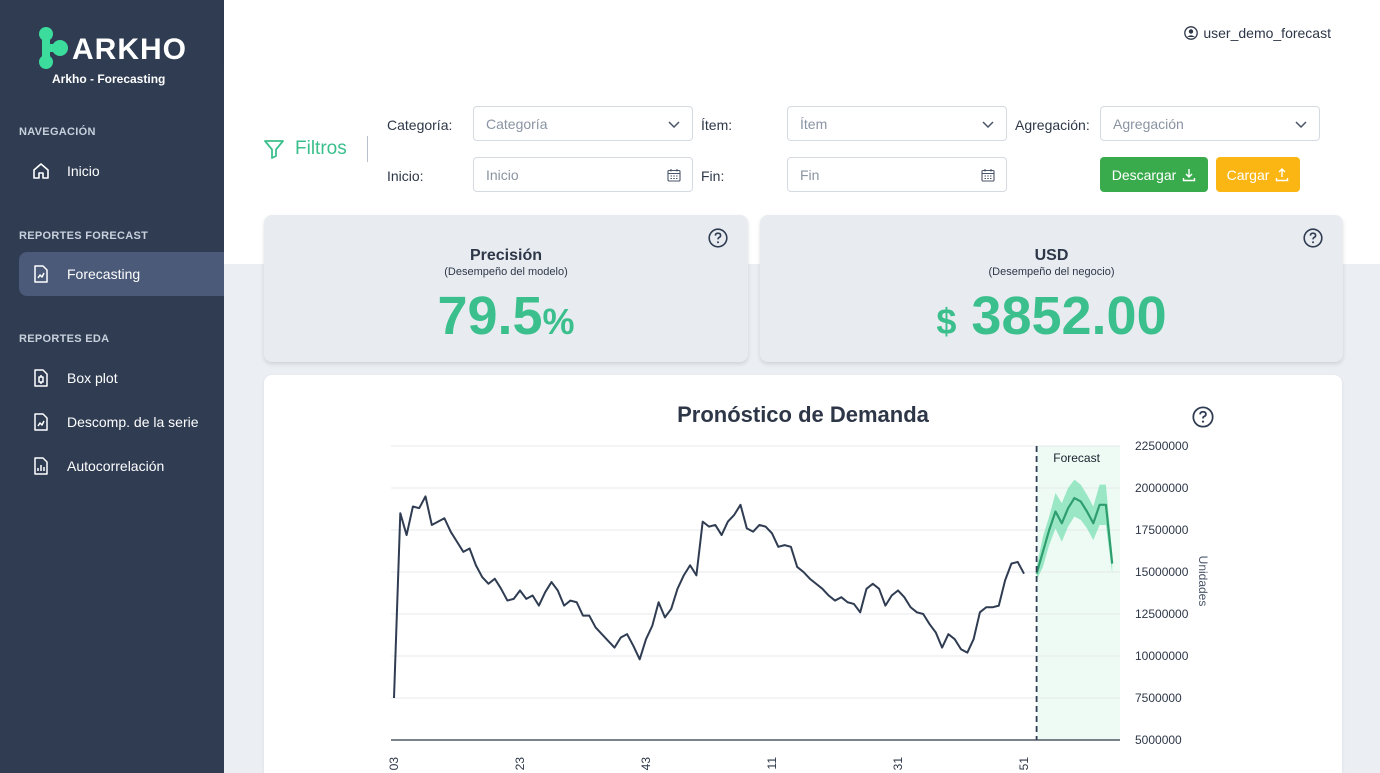 This screenshot has width=1380, height=773. What do you see at coordinates (1162, 488) in the screenshot?
I see `y-tick-label: 20000000` at bounding box center [1162, 488].